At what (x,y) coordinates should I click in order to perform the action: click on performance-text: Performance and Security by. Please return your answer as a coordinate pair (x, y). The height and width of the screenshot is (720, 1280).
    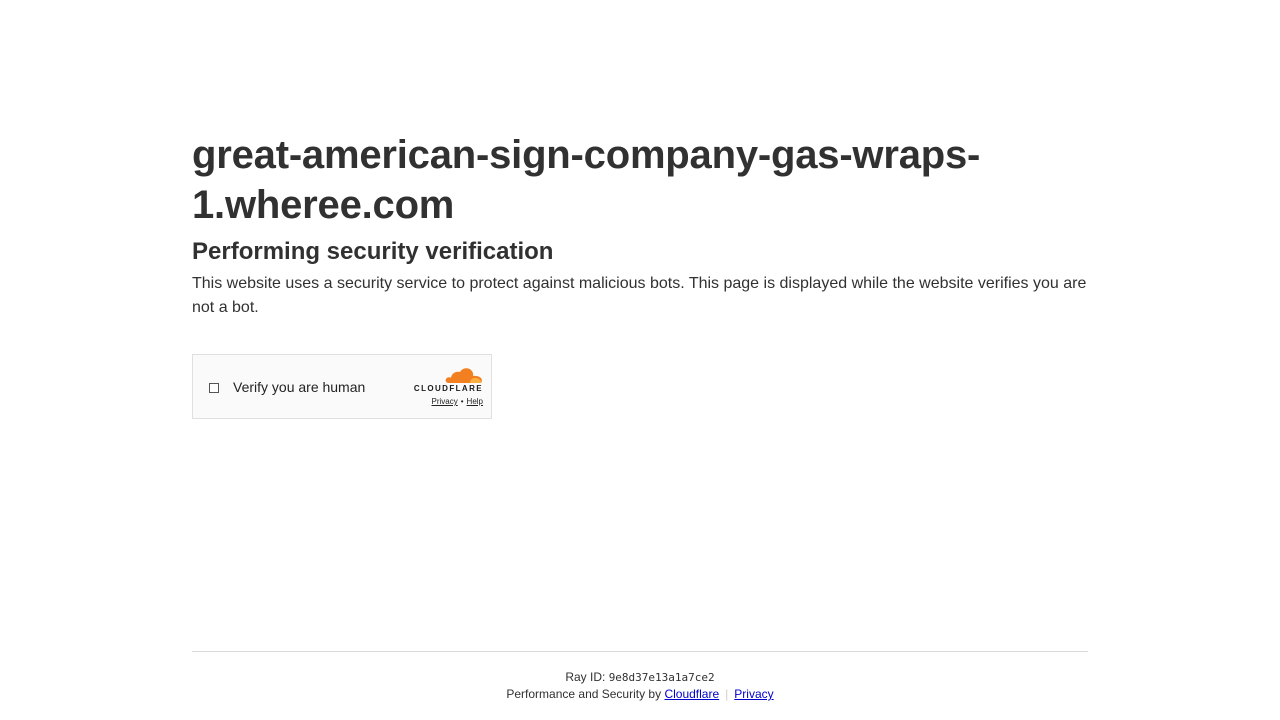
    Looking at the image, I should click on (584, 694).